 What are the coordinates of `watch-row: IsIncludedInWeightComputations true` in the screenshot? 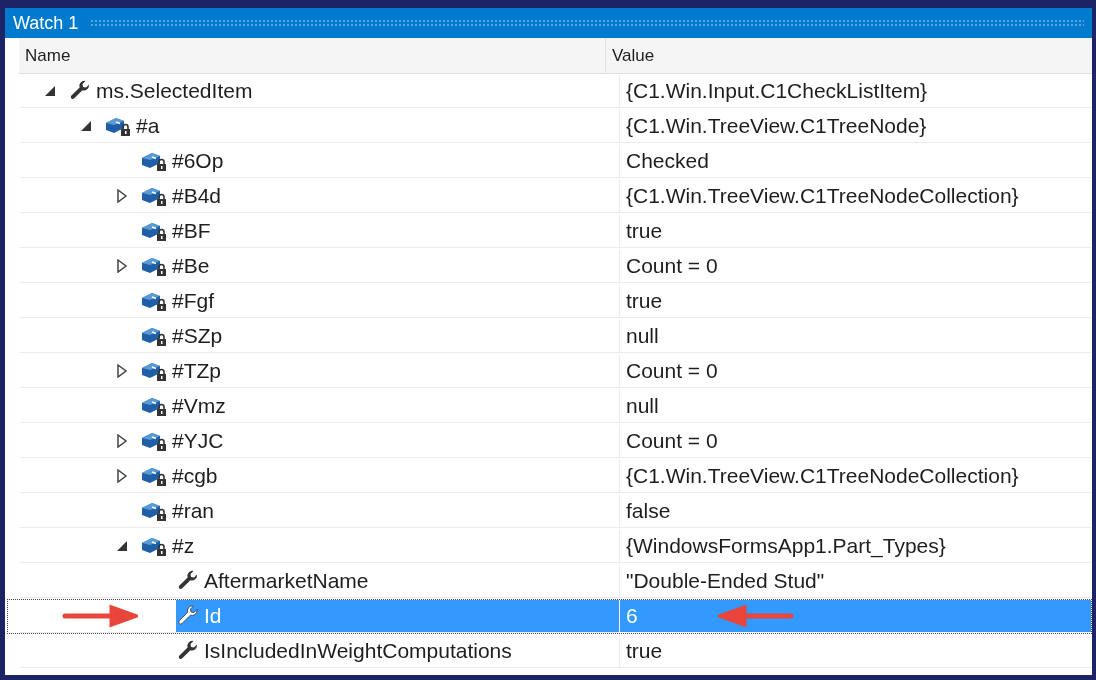 It's located at (549, 651).